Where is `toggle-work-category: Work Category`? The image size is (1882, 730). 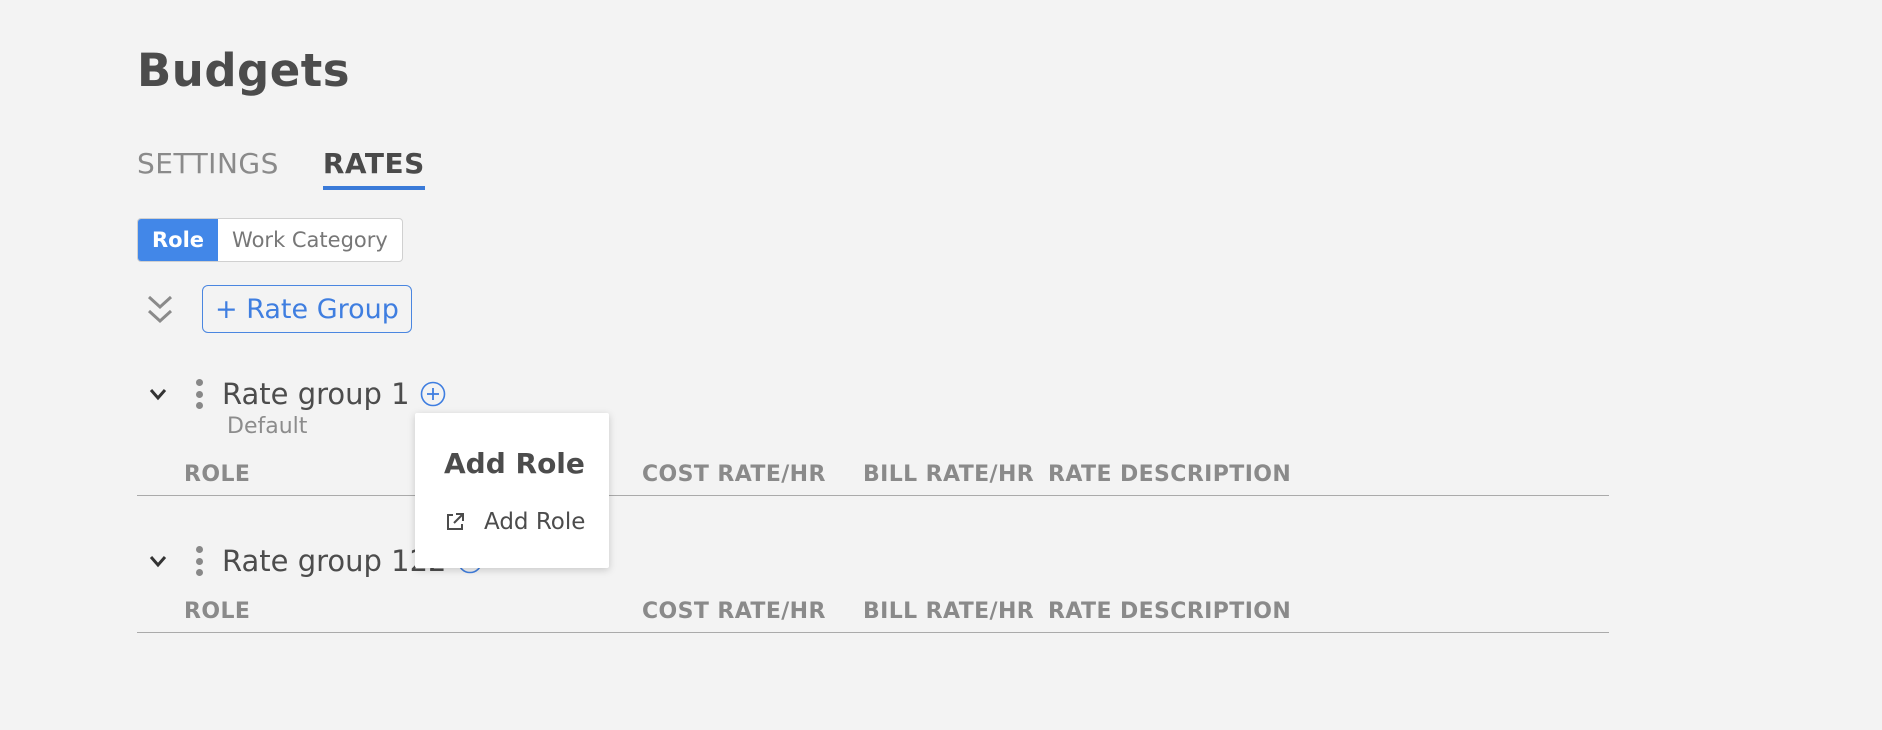
toggle-work-category: Work Category is located at coordinates (310, 240).